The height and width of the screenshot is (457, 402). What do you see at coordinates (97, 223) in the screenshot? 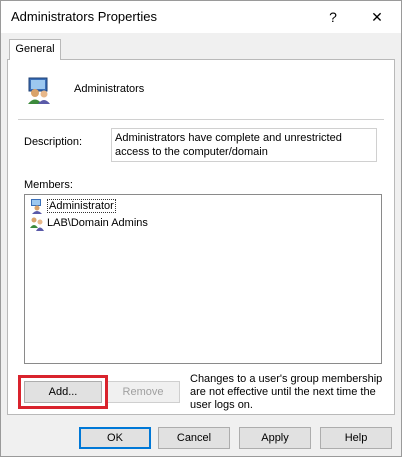
I see `member-name: LAB\Domain Admins` at bounding box center [97, 223].